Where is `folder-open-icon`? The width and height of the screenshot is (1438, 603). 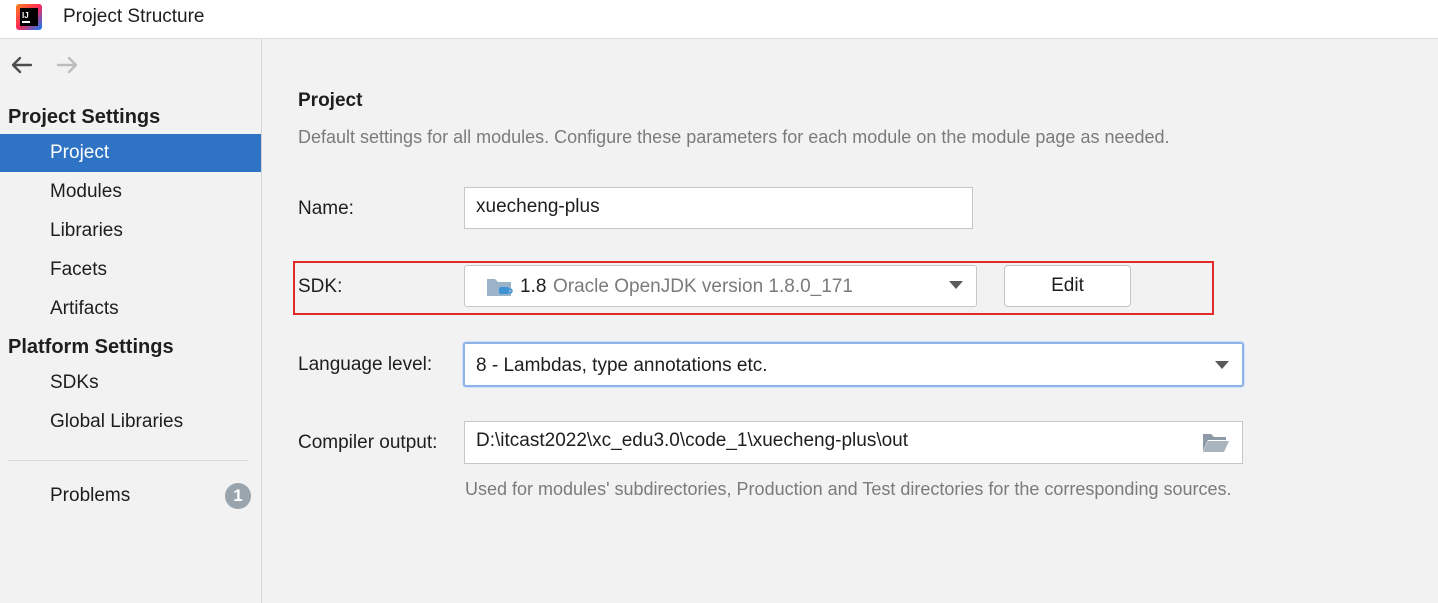
folder-open-icon is located at coordinates (1216, 442).